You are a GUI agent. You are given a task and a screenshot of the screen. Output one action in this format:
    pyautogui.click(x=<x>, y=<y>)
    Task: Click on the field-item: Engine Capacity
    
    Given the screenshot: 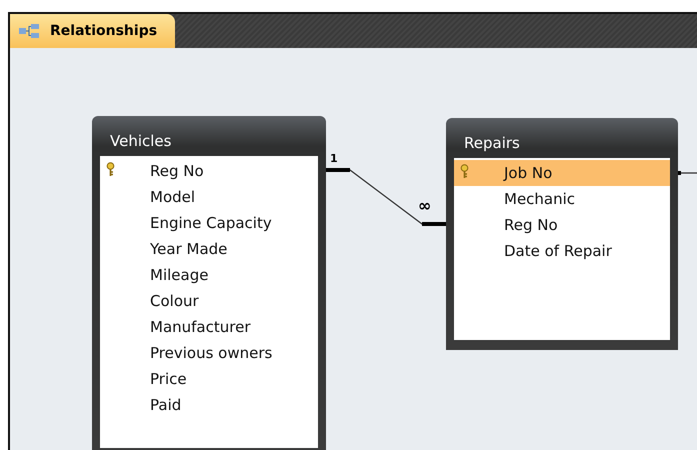 What is the action you would take?
    pyautogui.click(x=209, y=223)
    